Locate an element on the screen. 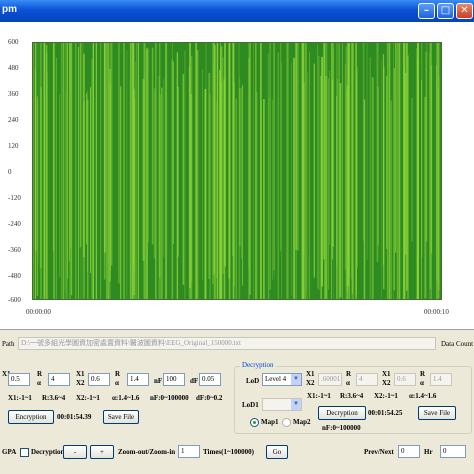 This screenshot has height=474, width=474. decryption-button: Decryption is located at coordinates (342, 413).